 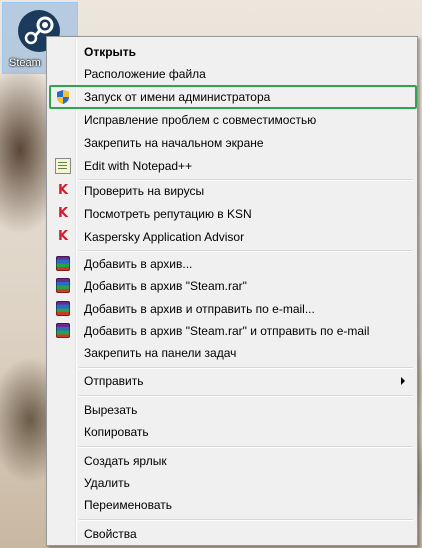 I want to click on menu-item-ksn: K Посмотреть репутацию в KSN, so click(x=232, y=214).